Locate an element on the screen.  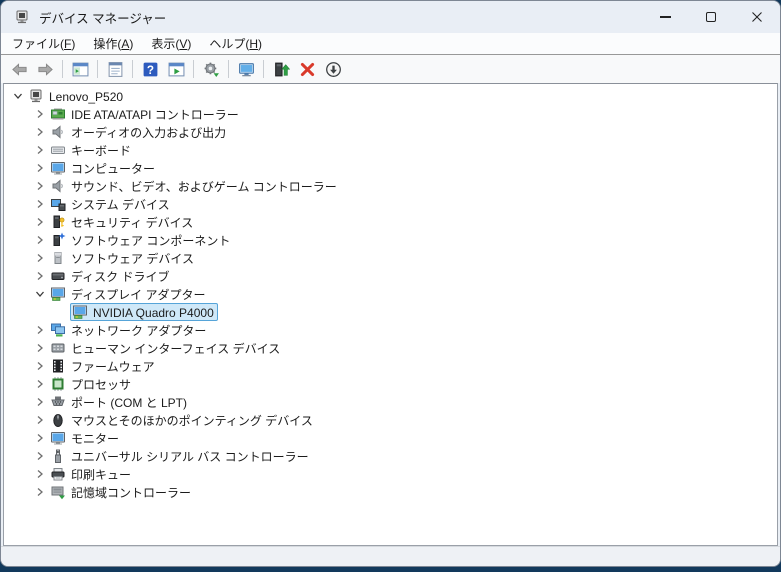
tree-item-body: 記憶域コントローラー is located at coordinates (121, 492).